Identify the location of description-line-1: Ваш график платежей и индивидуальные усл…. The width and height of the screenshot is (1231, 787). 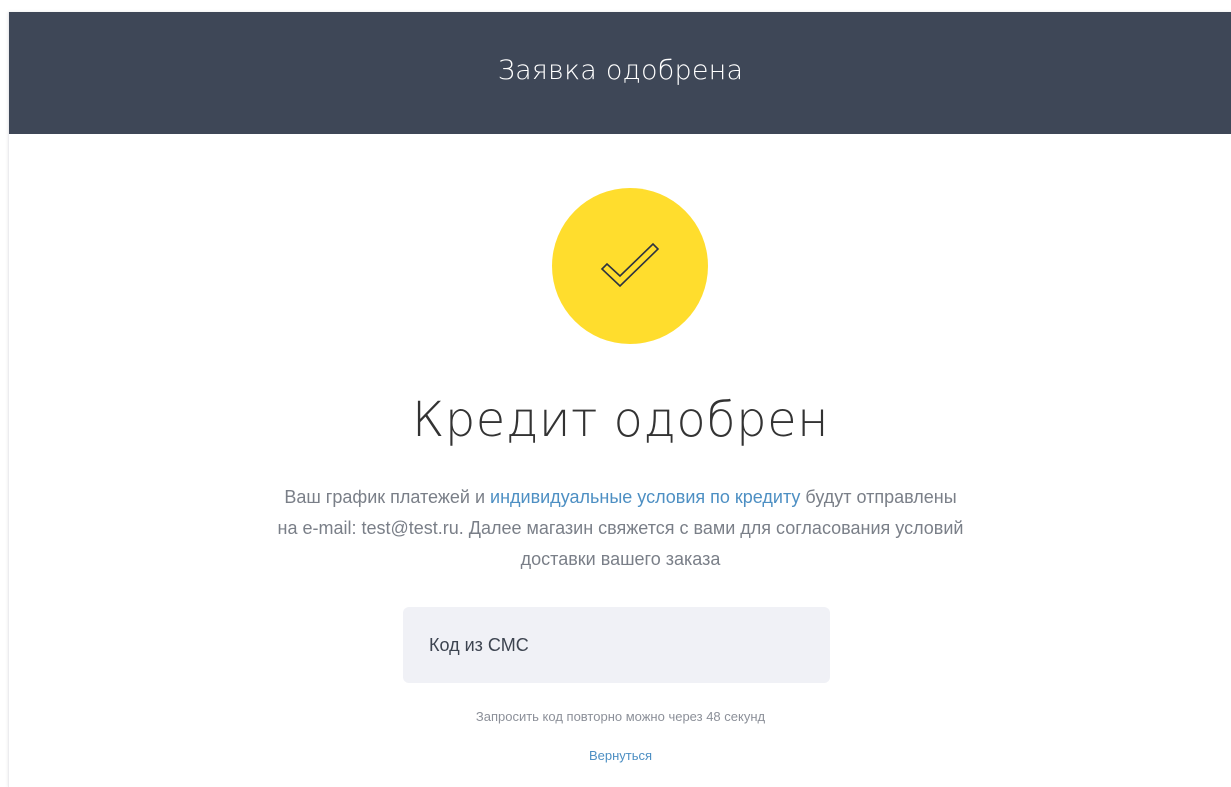
(620, 497).